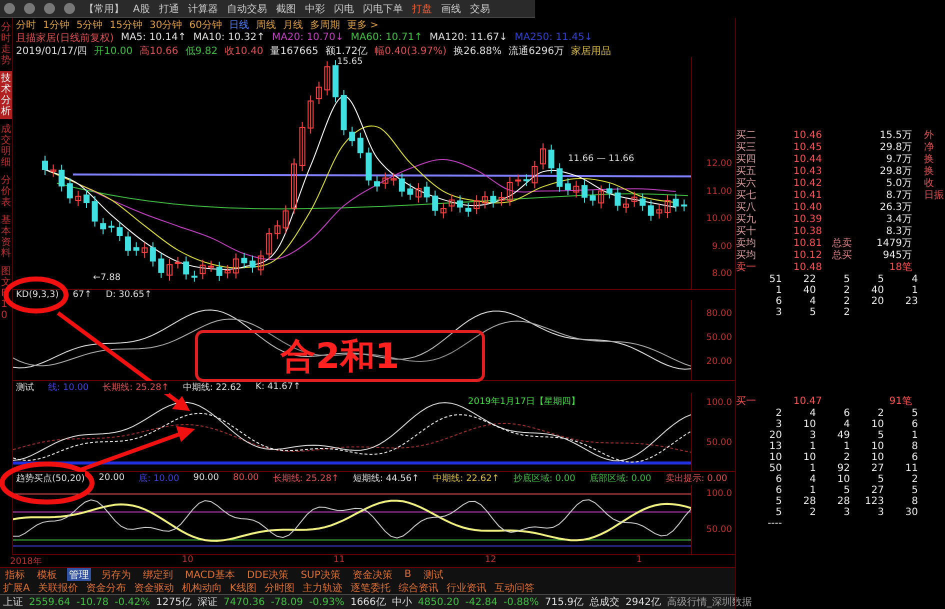 This screenshot has height=609, width=945. What do you see at coordinates (6, 95) in the screenshot?
I see `side-tab: 技术分析` at bounding box center [6, 95].